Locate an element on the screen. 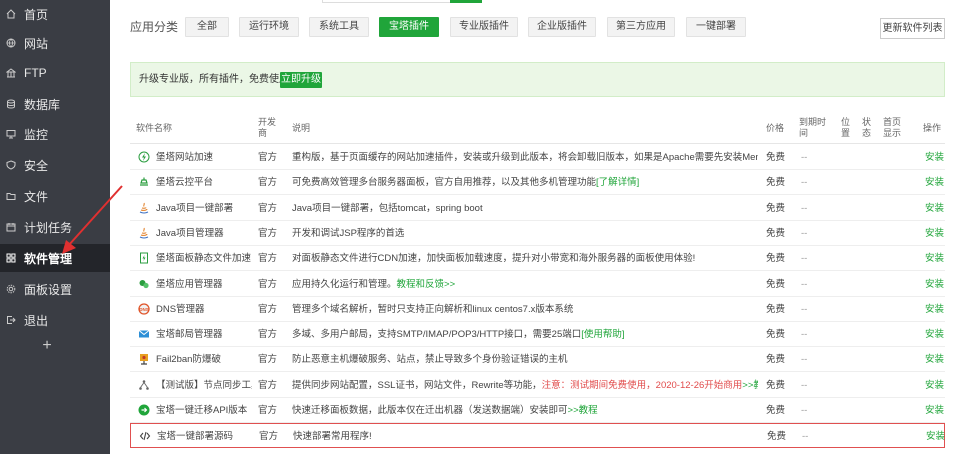  header-price: 价格 is located at coordinates (775, 128).